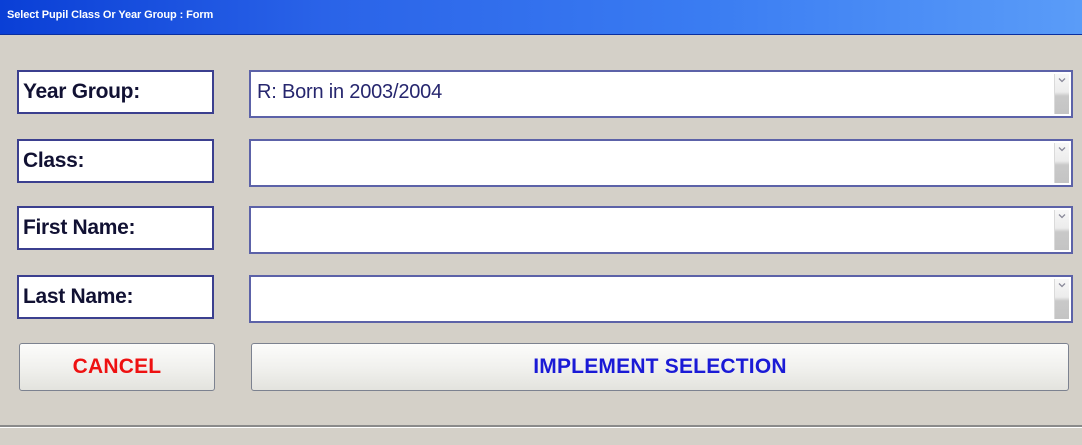  Describe the element at coordinates (117, 367) in the screenshot. I see `cancel-button: CANCEL` at that location.